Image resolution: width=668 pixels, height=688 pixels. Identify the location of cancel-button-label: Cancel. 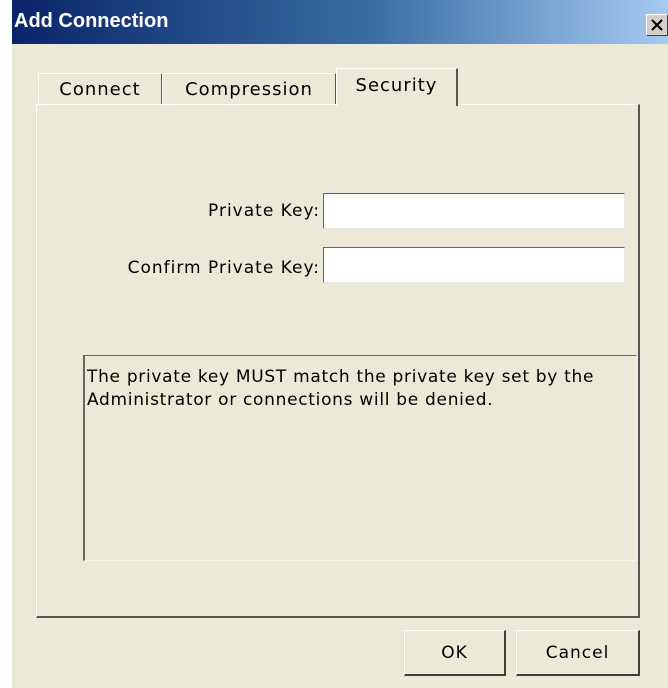
(577, 652).